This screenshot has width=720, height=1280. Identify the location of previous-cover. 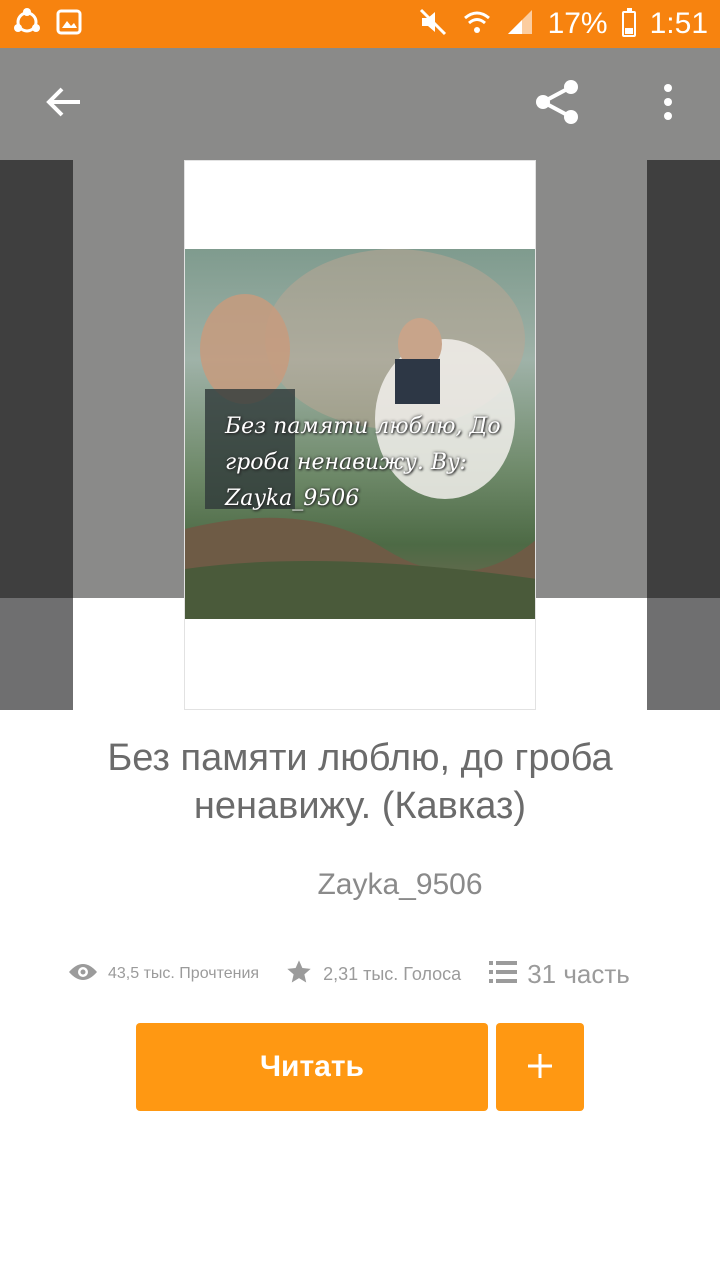
(36, 379).